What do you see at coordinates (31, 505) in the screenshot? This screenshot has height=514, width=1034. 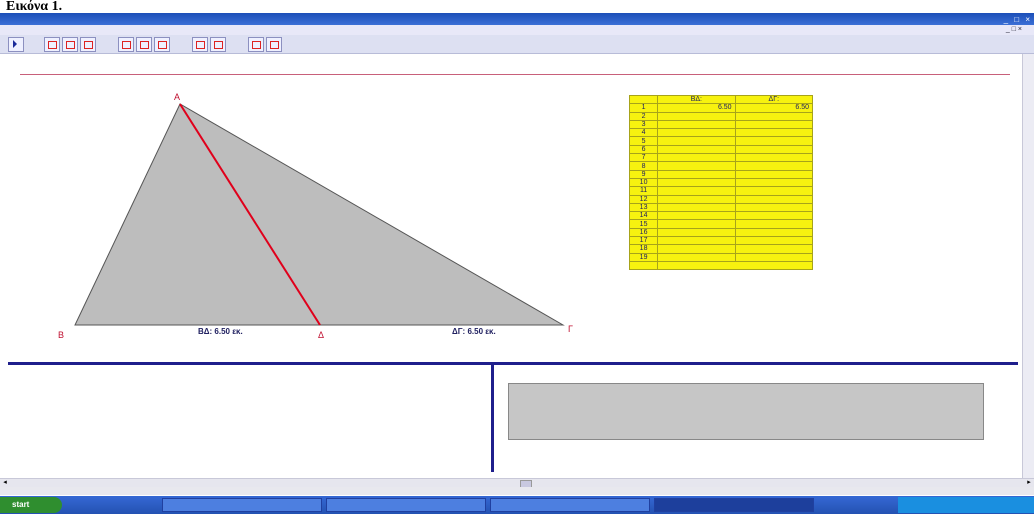 I see `start-button: start` at bounding box center [31, 505].